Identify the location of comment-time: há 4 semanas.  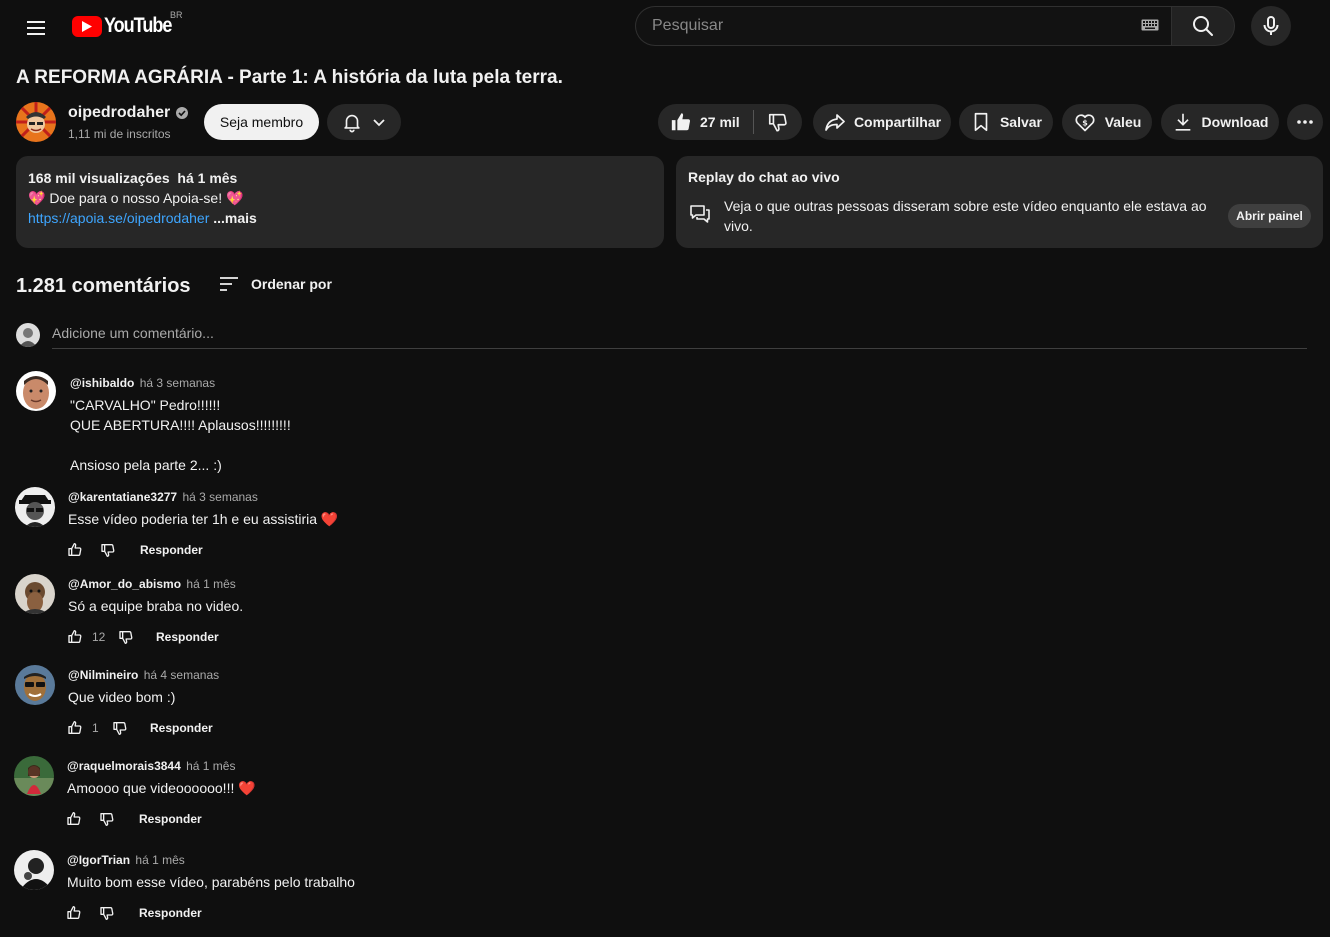
(181, 675).